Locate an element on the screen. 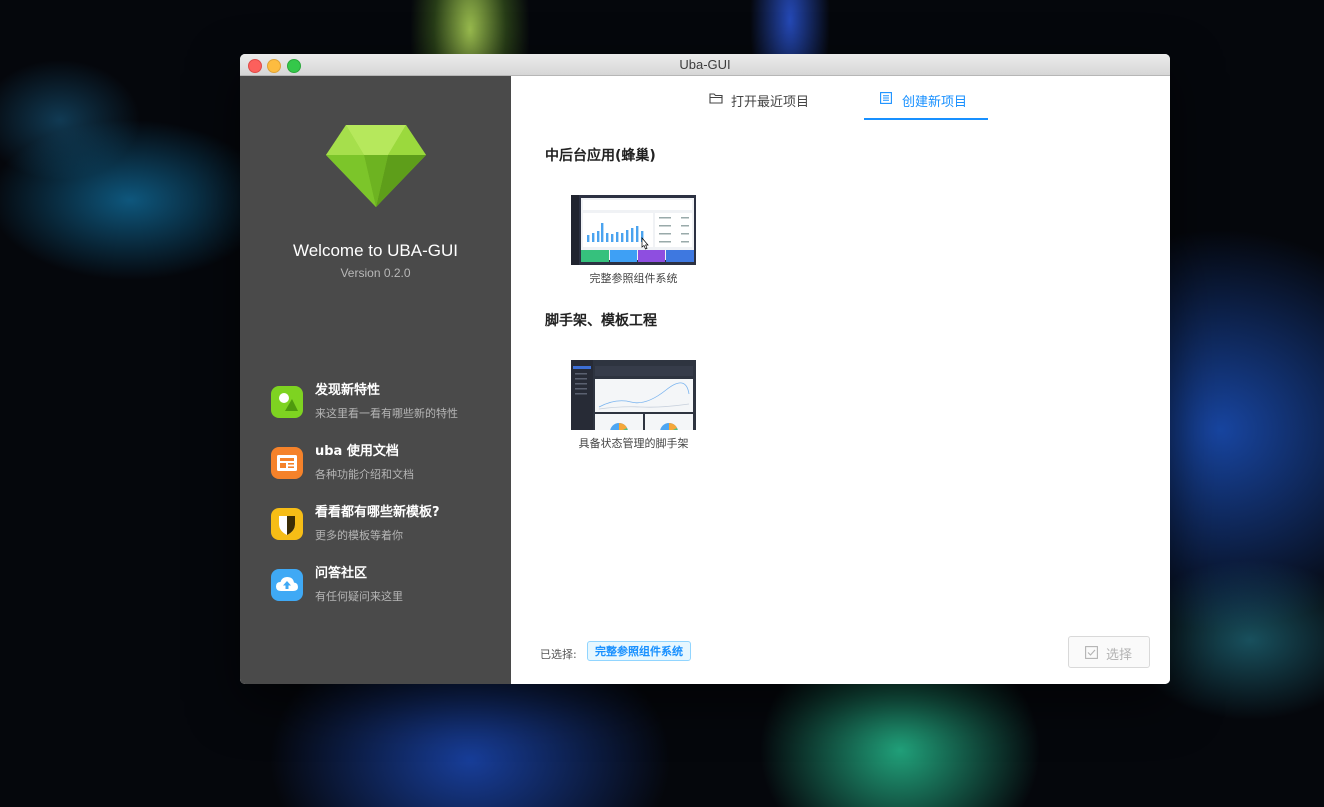  tab-create-project: 创建新项目 is located at coordinates (926, 98).